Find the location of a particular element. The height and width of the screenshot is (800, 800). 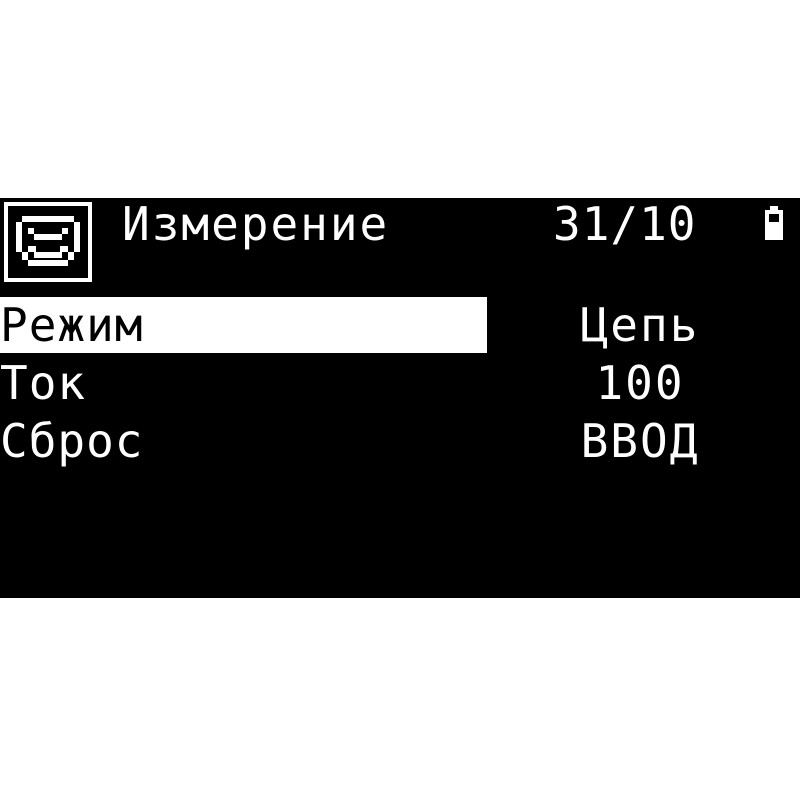

menu-value-current: 100 is located at coordinates (640, 383).